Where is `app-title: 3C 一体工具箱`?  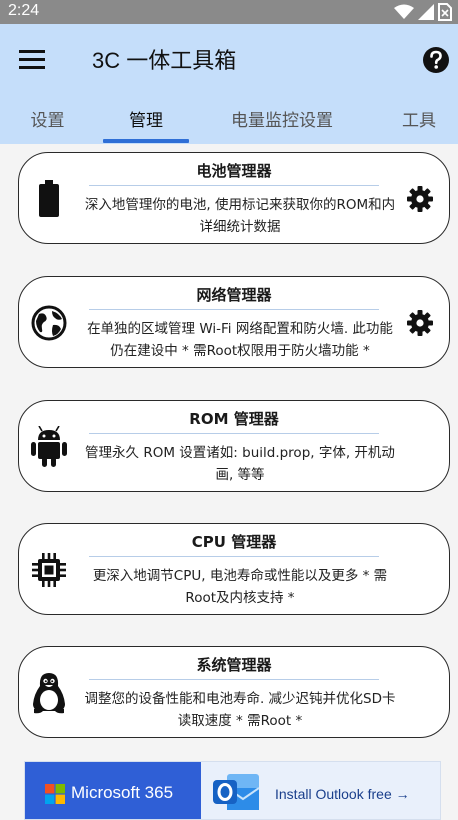
app-title: 3C 一体工具箱 is located at coordinates (164, 60).